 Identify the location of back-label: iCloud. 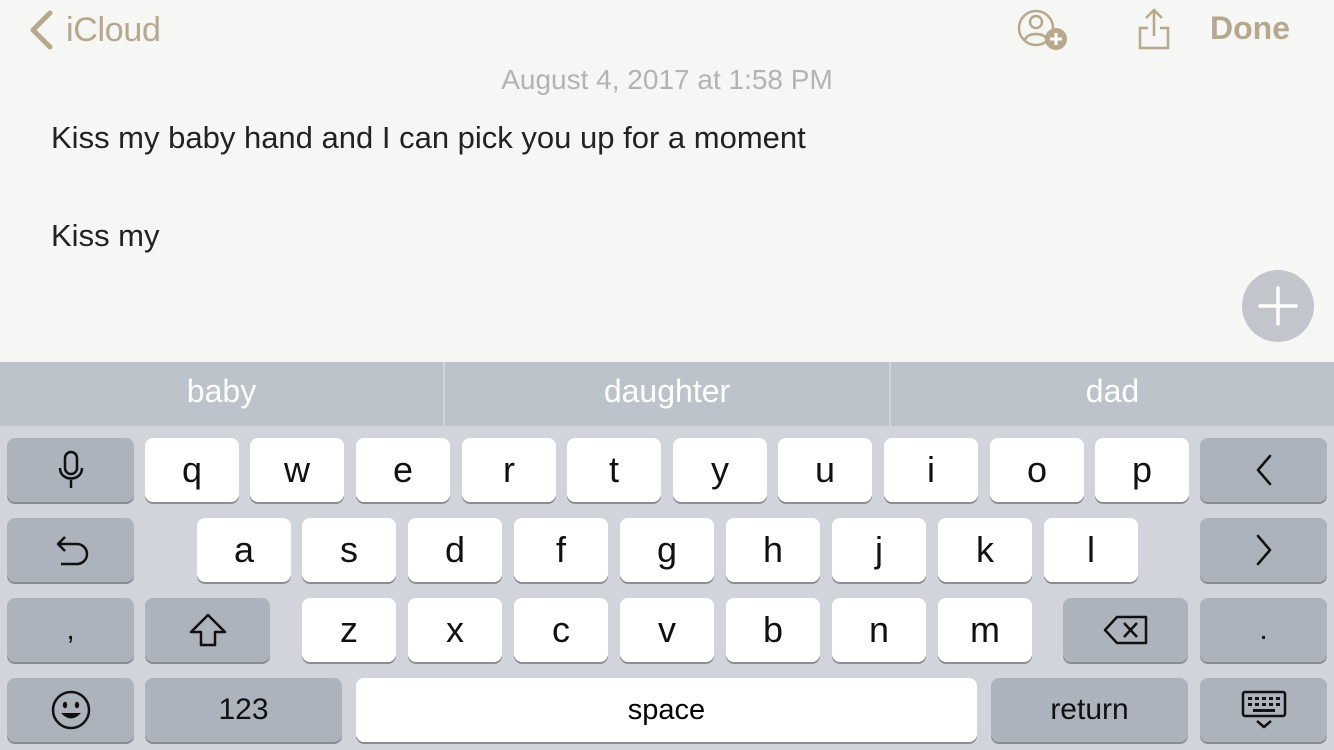
(113, 29).